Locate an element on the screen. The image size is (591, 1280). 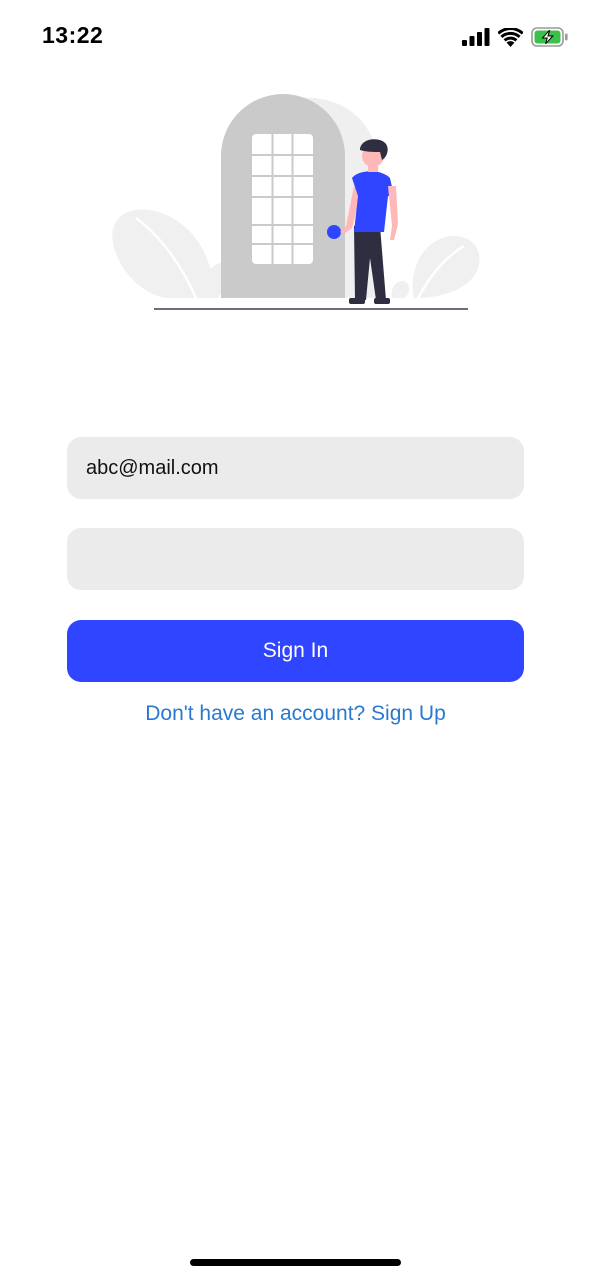
status-time: 13:22 is located at coordinates (73, 35).